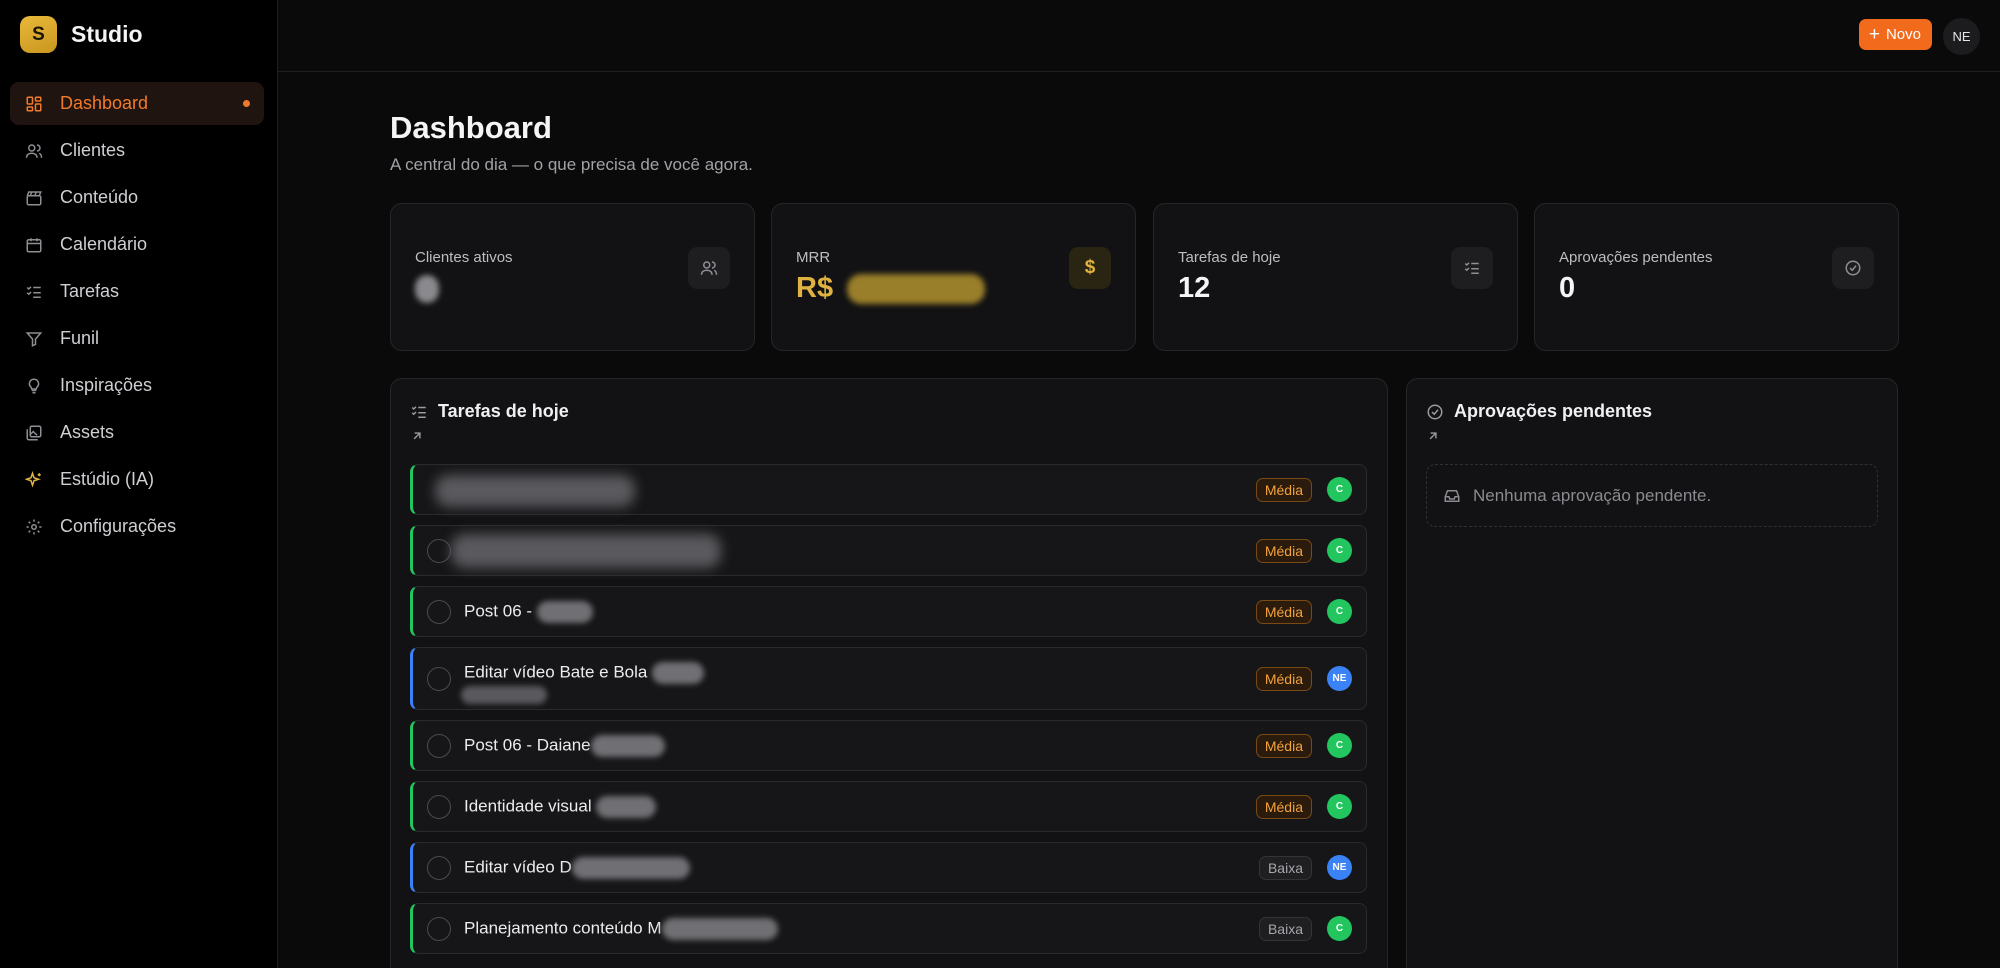 The width and height of the screenshot is (2000, 968). I want to click on task-title-text: Post 06 - Daiane, so click(527, 745).